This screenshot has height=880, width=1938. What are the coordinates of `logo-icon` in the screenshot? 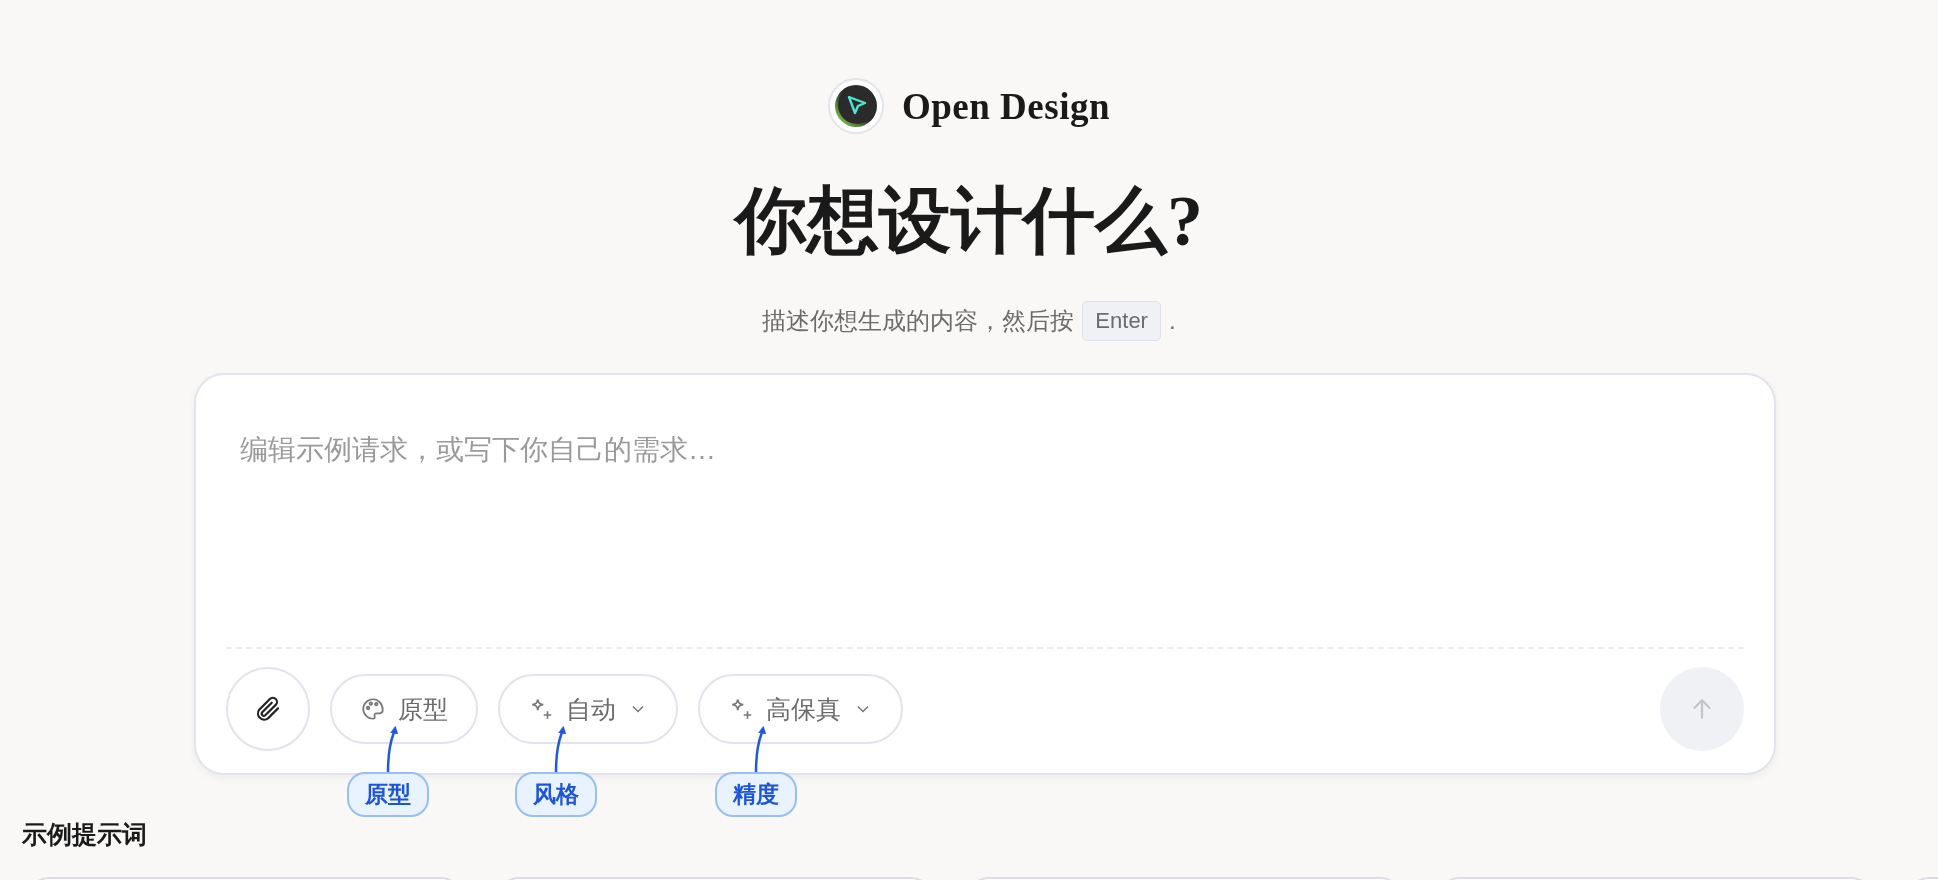 It's located at (856, 106).